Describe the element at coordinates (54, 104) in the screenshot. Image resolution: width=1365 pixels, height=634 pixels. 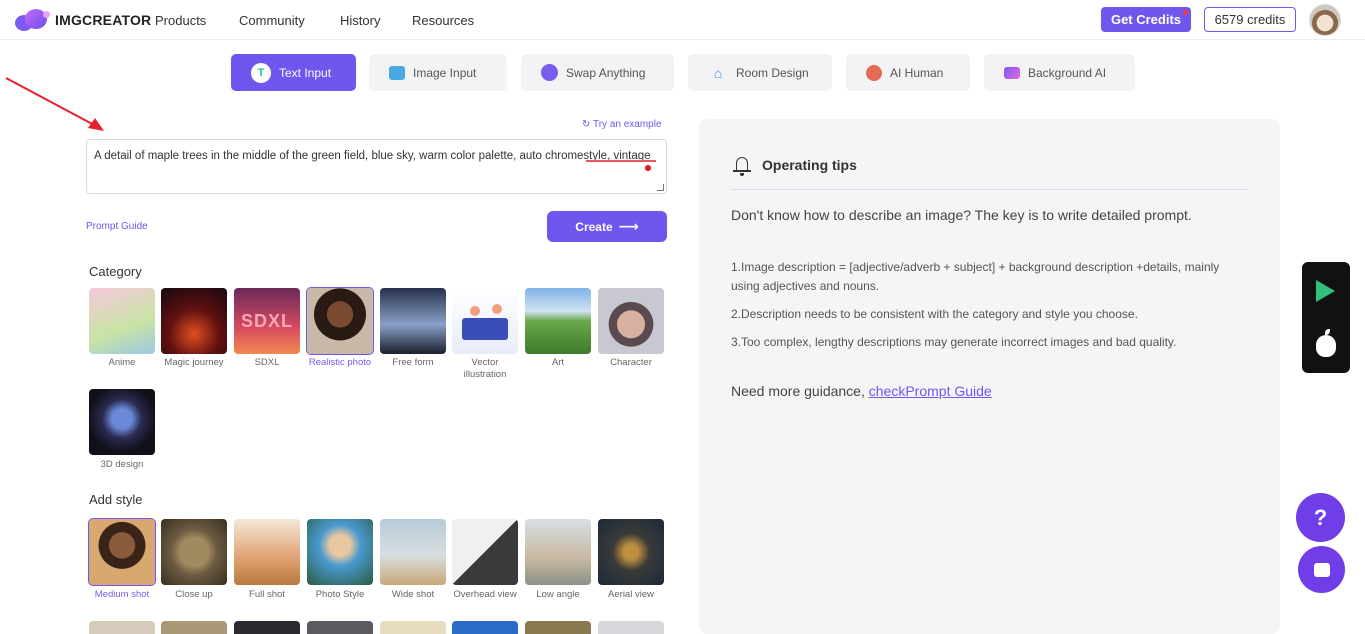
I see `annotation-arrow-icon` at that location.